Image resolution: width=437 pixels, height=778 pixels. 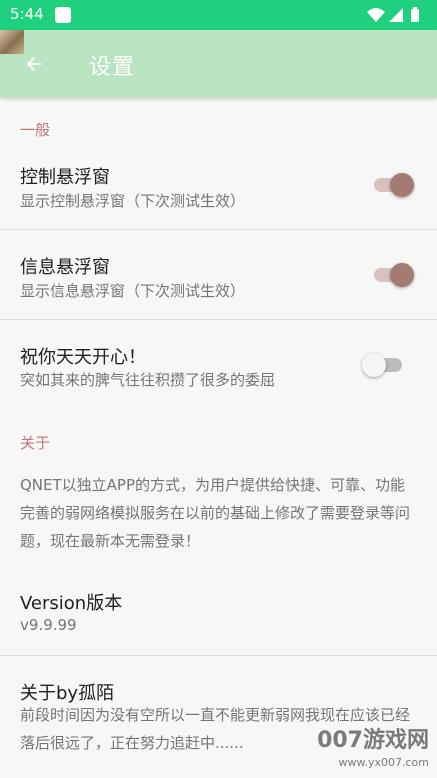 I want to click on control-float-switch, so click(x=392, y=185).